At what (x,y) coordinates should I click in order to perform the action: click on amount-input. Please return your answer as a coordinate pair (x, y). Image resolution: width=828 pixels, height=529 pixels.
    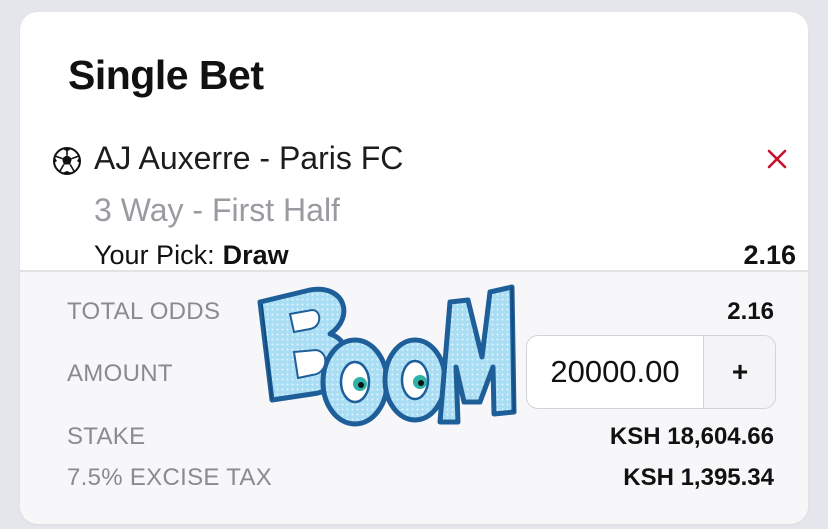
    Looking at the image, I should click on (615, 372).